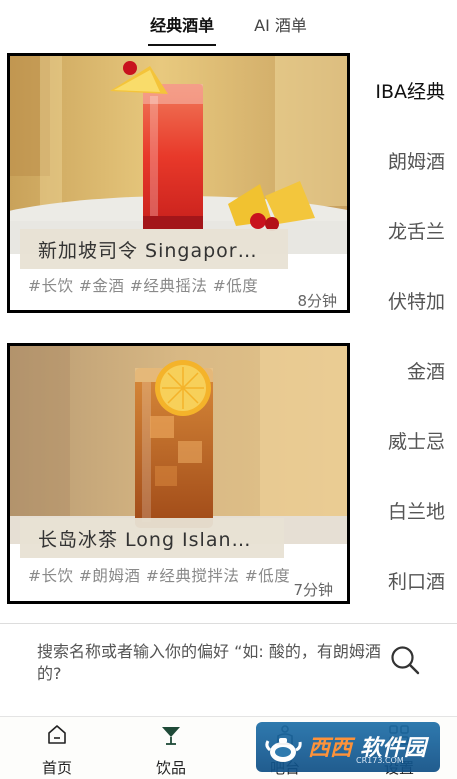 Image resolution: width=457 pixels, height=779 pixels. What do you see at coordinates (330, 748) in the screenshot?
I see `watermark-brand-orange: 西西` at bounding box center [330, 748].